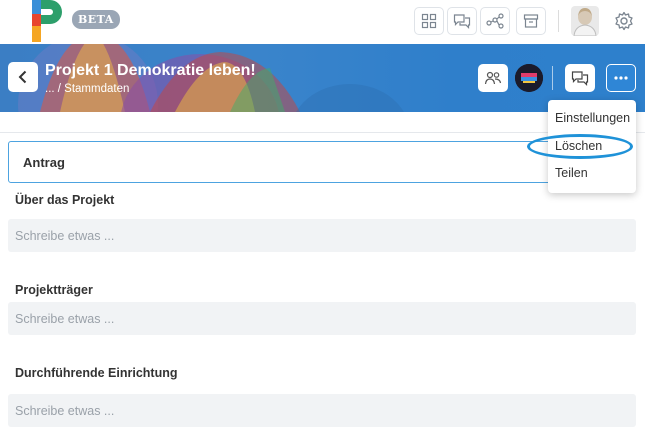  I want to click on gear-icon, so click(624, 21).